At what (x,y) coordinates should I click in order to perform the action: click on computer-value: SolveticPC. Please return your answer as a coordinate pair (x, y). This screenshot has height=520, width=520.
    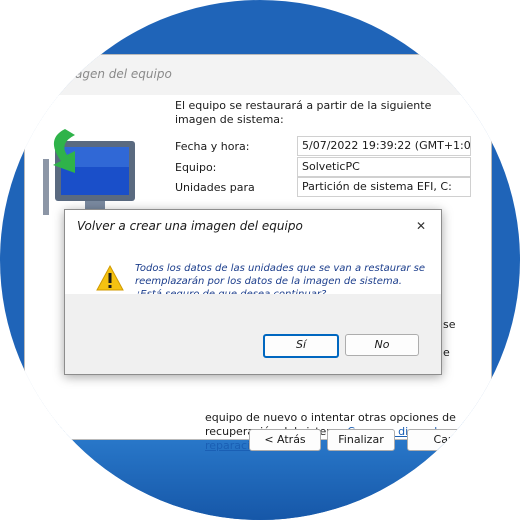
    Looking at the image, I should click on (384, 167).